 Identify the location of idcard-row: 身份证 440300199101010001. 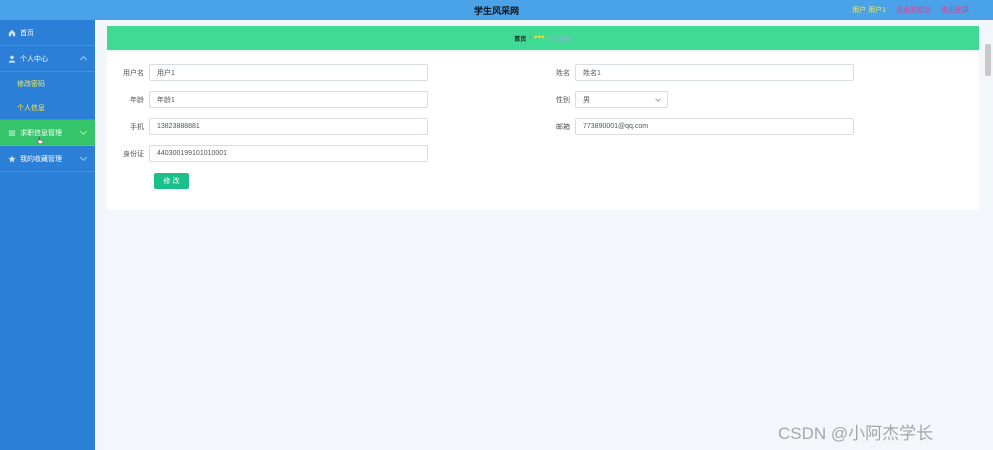
(267, 153).